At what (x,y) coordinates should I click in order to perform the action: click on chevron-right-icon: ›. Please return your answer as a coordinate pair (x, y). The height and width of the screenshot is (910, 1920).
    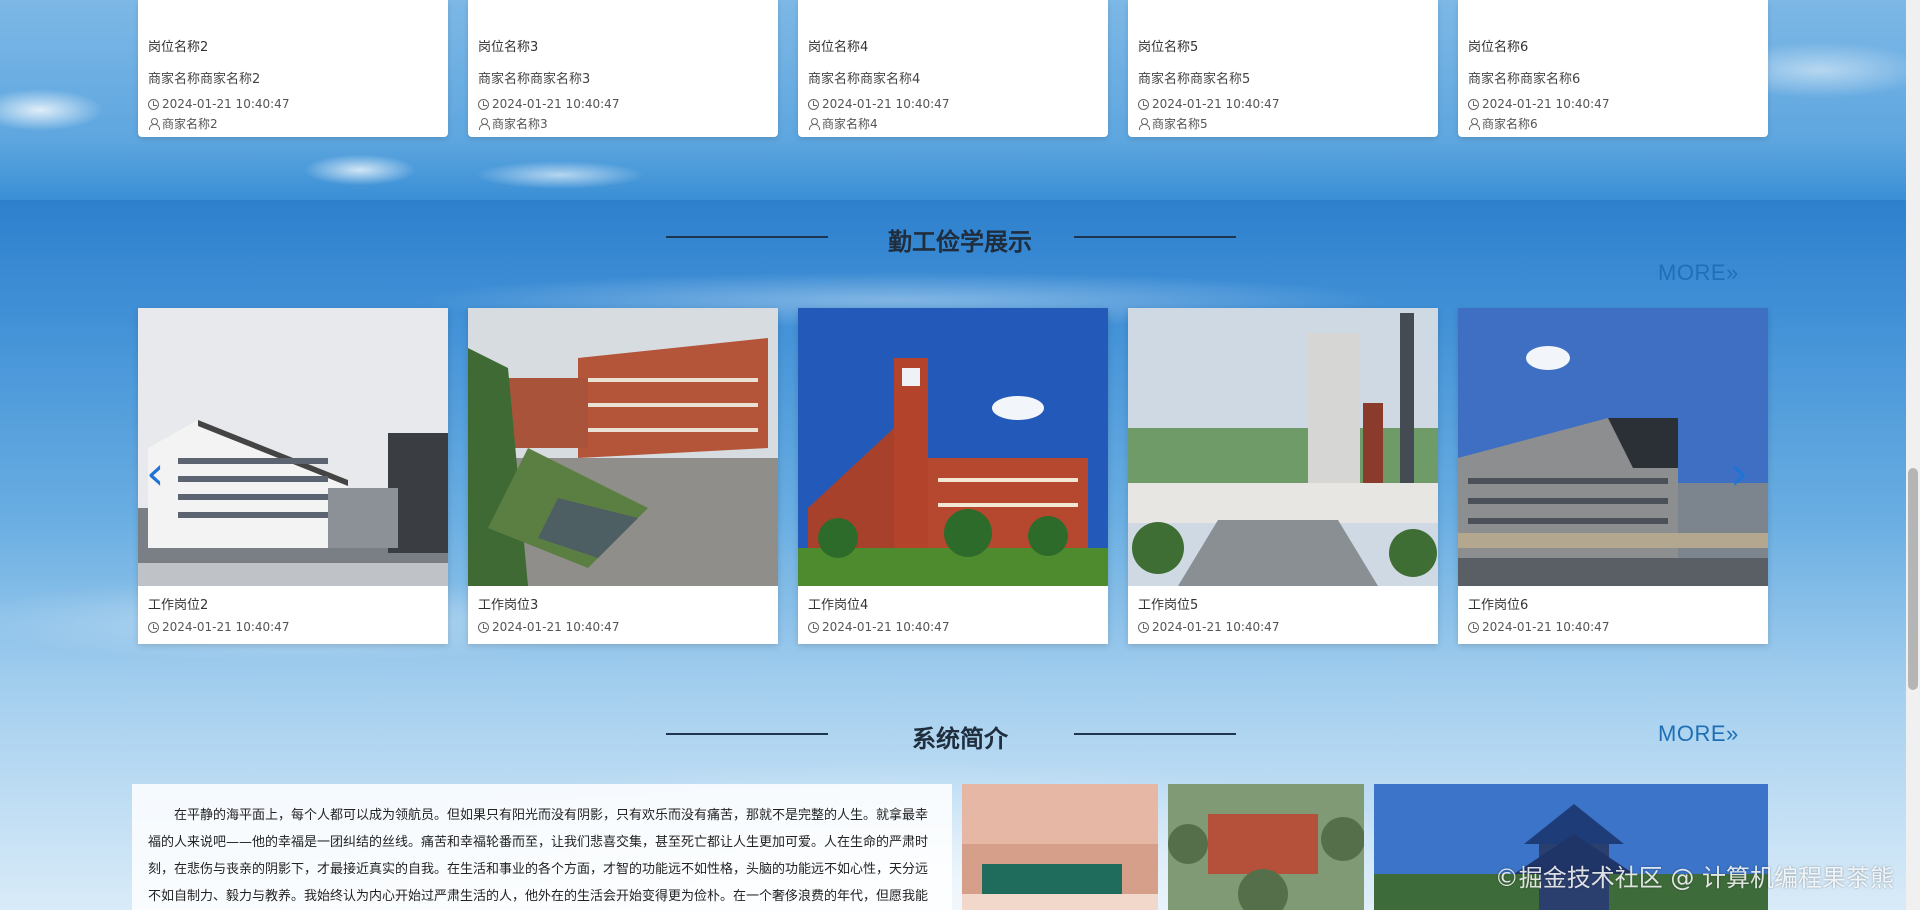
    Looking at the image, I should click on (1745, 473).